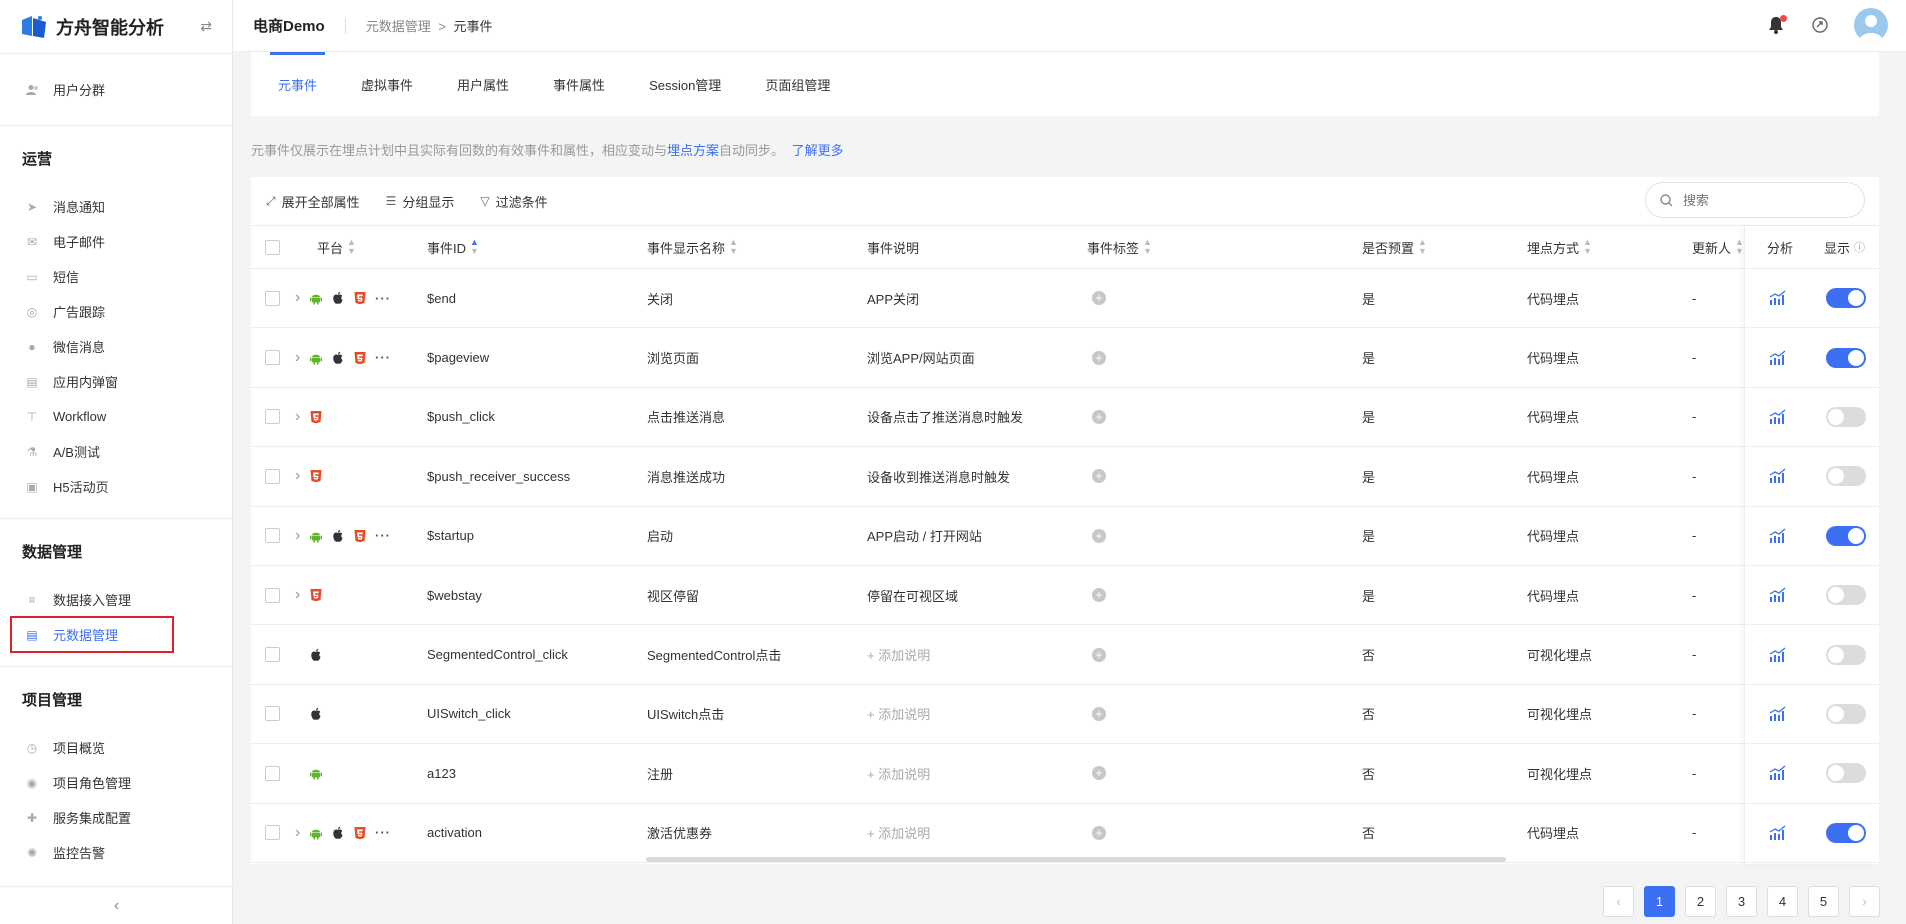 The height and width of the screenshot is (924, 1906). I want to click on sidebar-item-user-segment: 用户分群, so click(116, 89).